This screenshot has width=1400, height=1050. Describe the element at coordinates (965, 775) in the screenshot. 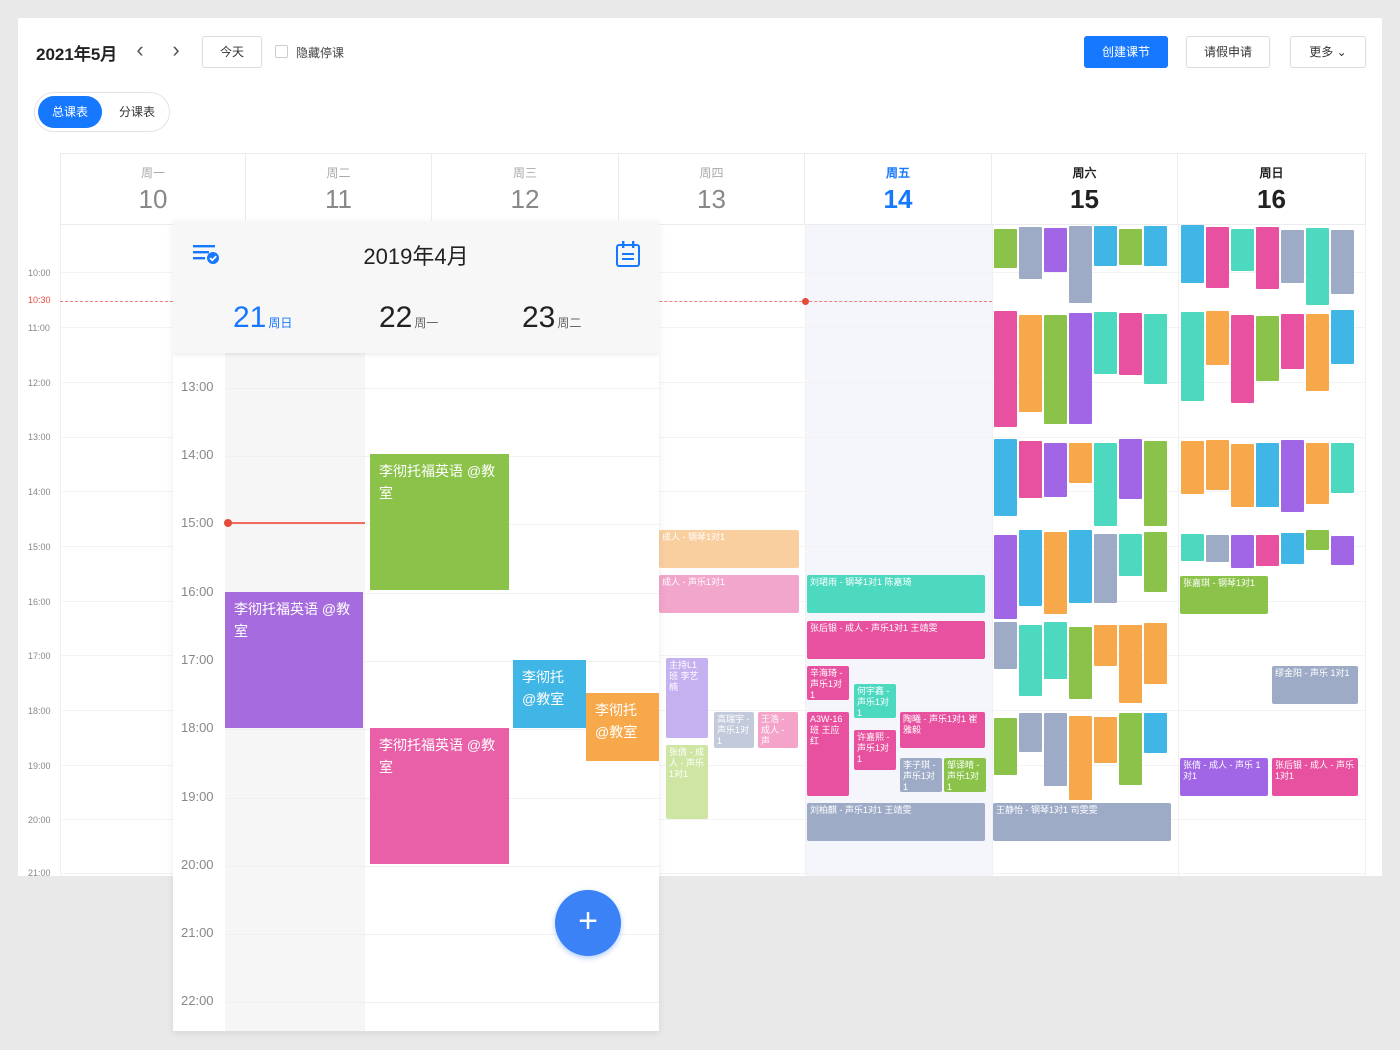

I see `event-block: 邹译晴 - 声乐1对1` at that location.